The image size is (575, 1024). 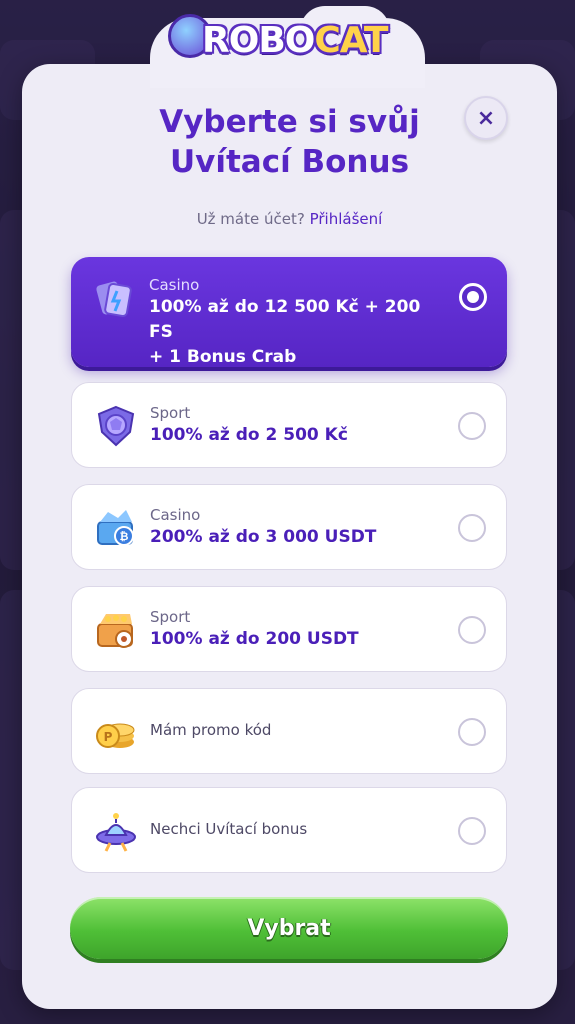 I want to click on robocat-logo: ROBOCAT, so click(x=287, y=47).